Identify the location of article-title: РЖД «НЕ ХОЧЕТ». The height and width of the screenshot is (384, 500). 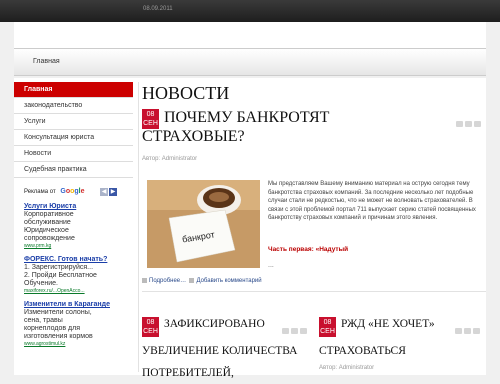
(388, 324).